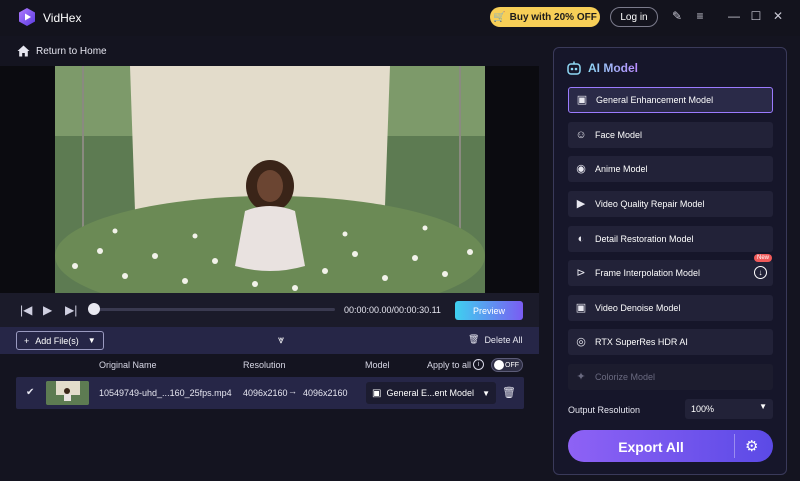  Describe the element at coordinates (165, 393) in the screenshot. I see `file-name: 10549749-uhd_...160_25fps.mp4` at that location.